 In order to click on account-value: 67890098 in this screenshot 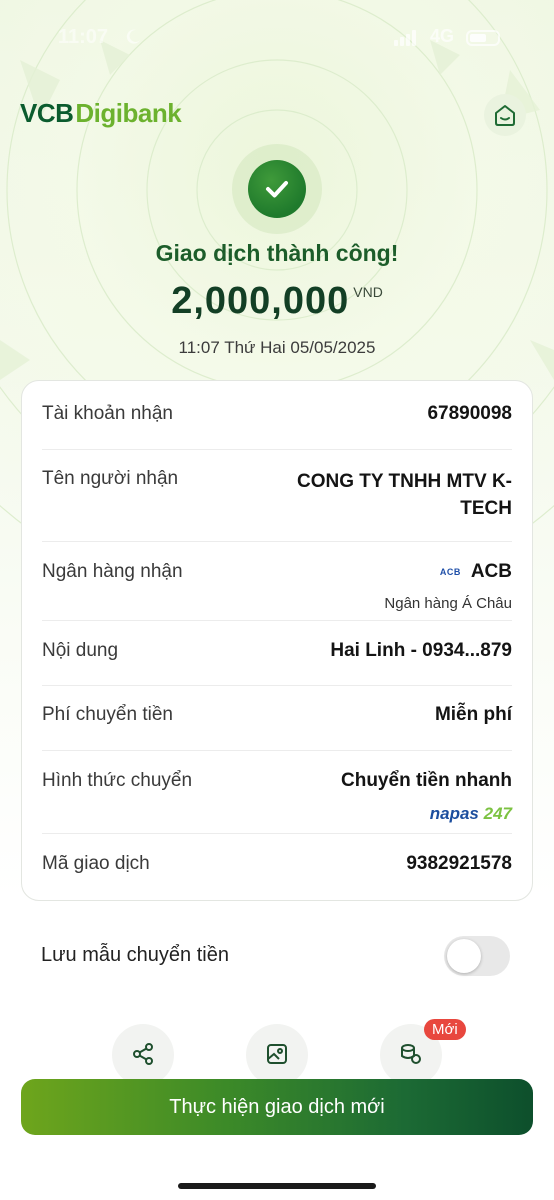, I will do `click(469, 413)`.